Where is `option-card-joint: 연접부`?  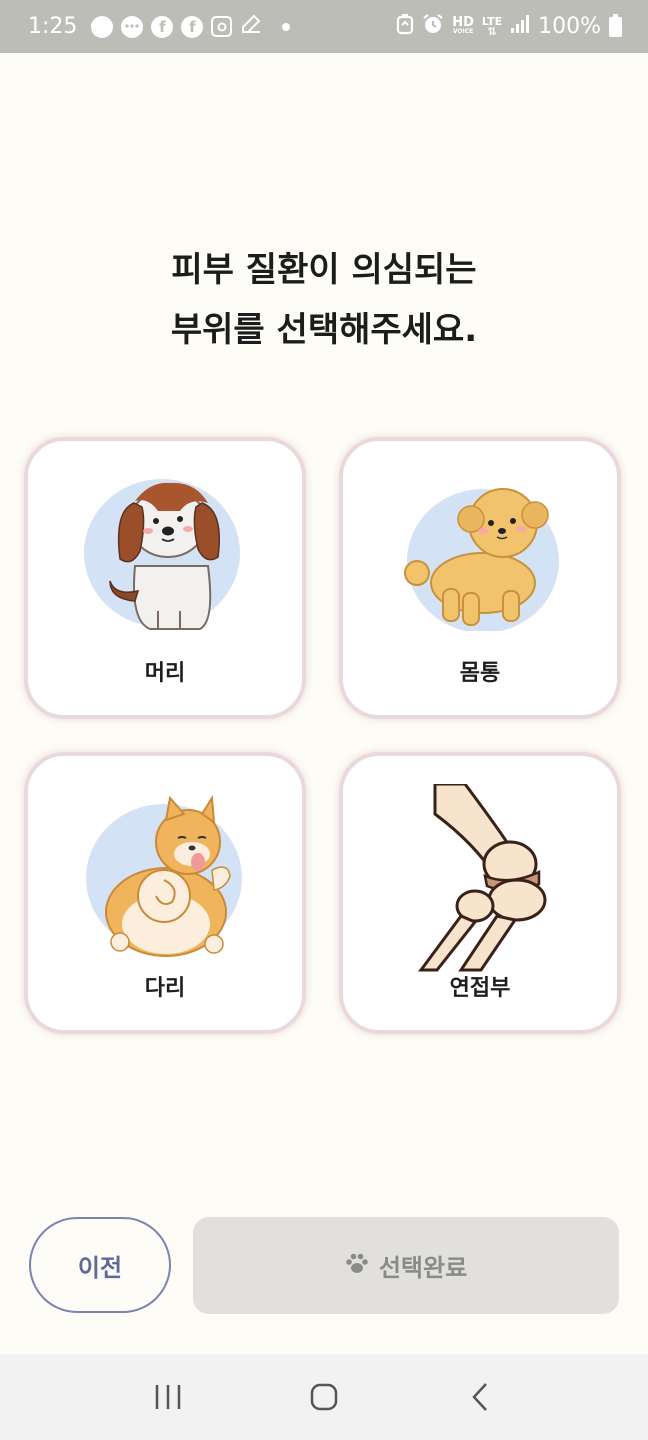
option-card-joint: 연접부 is located at coordinates (480, 893).